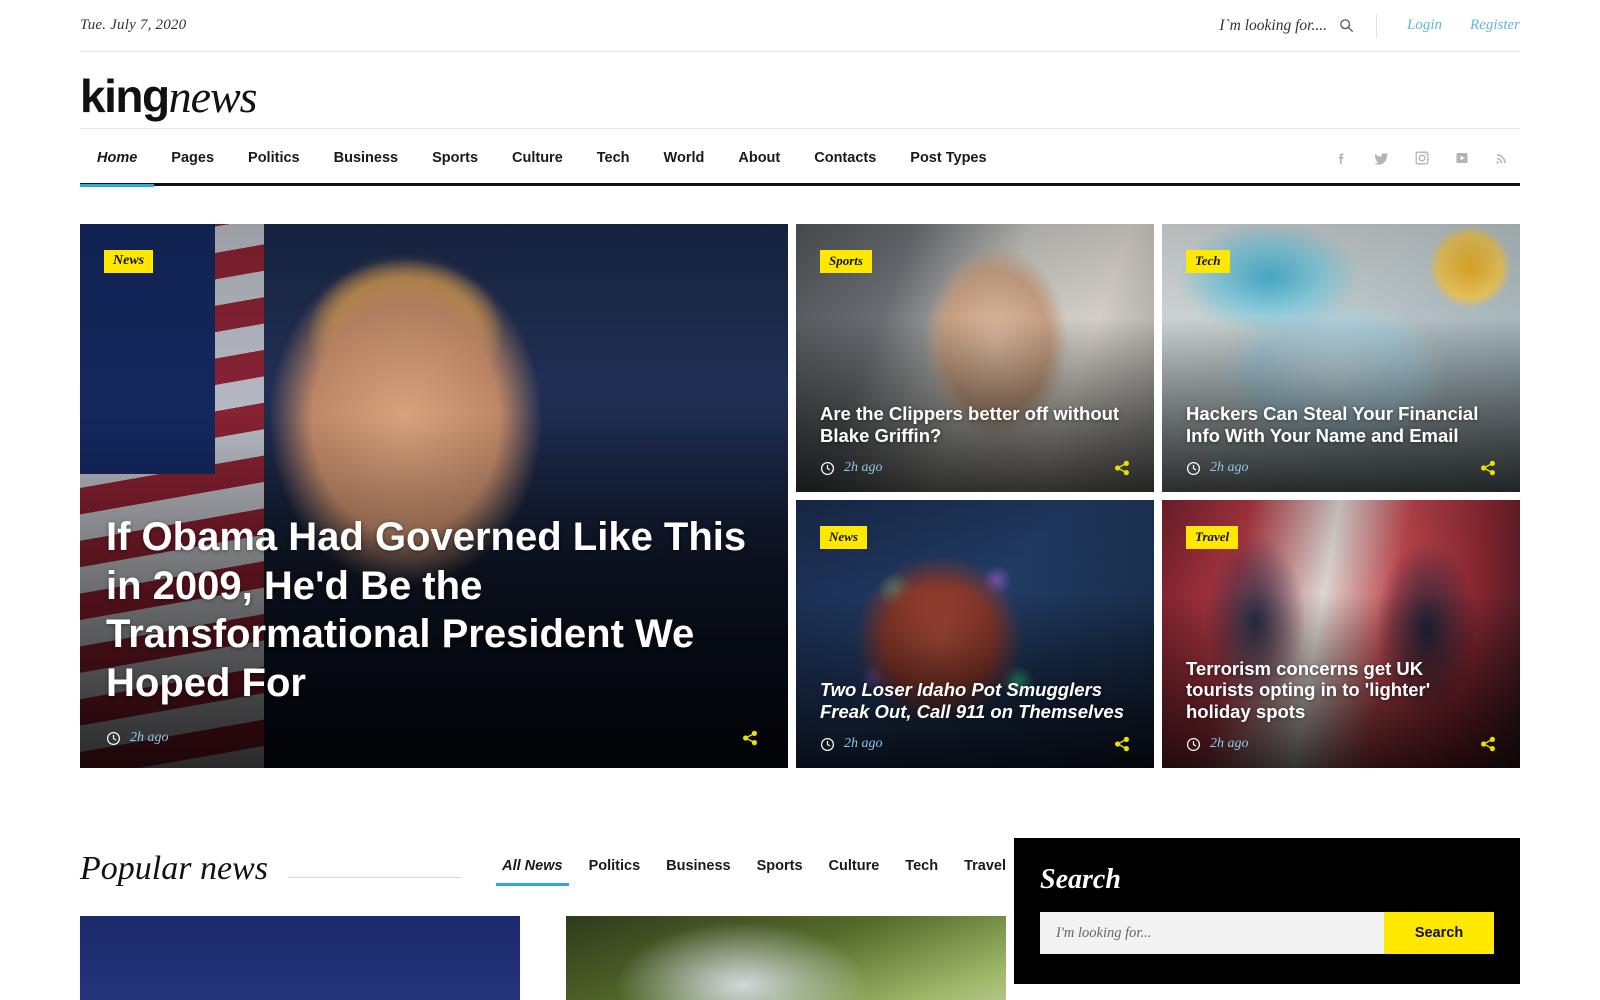 The image size is (1600, 1000). I want to click on nav-link-sports: Sports, so click(455, 158).